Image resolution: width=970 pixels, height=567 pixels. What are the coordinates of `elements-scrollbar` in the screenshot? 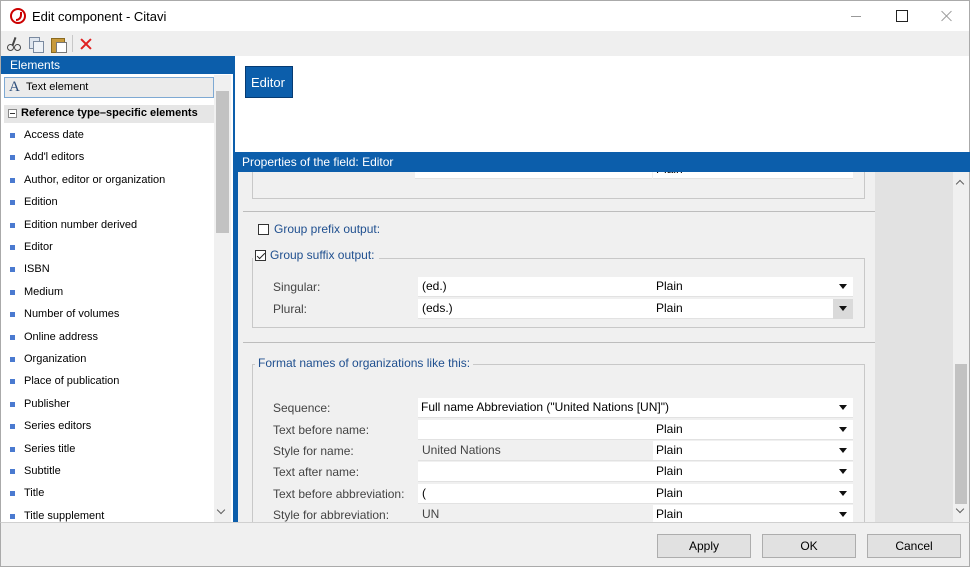 It's located at (222, 298).